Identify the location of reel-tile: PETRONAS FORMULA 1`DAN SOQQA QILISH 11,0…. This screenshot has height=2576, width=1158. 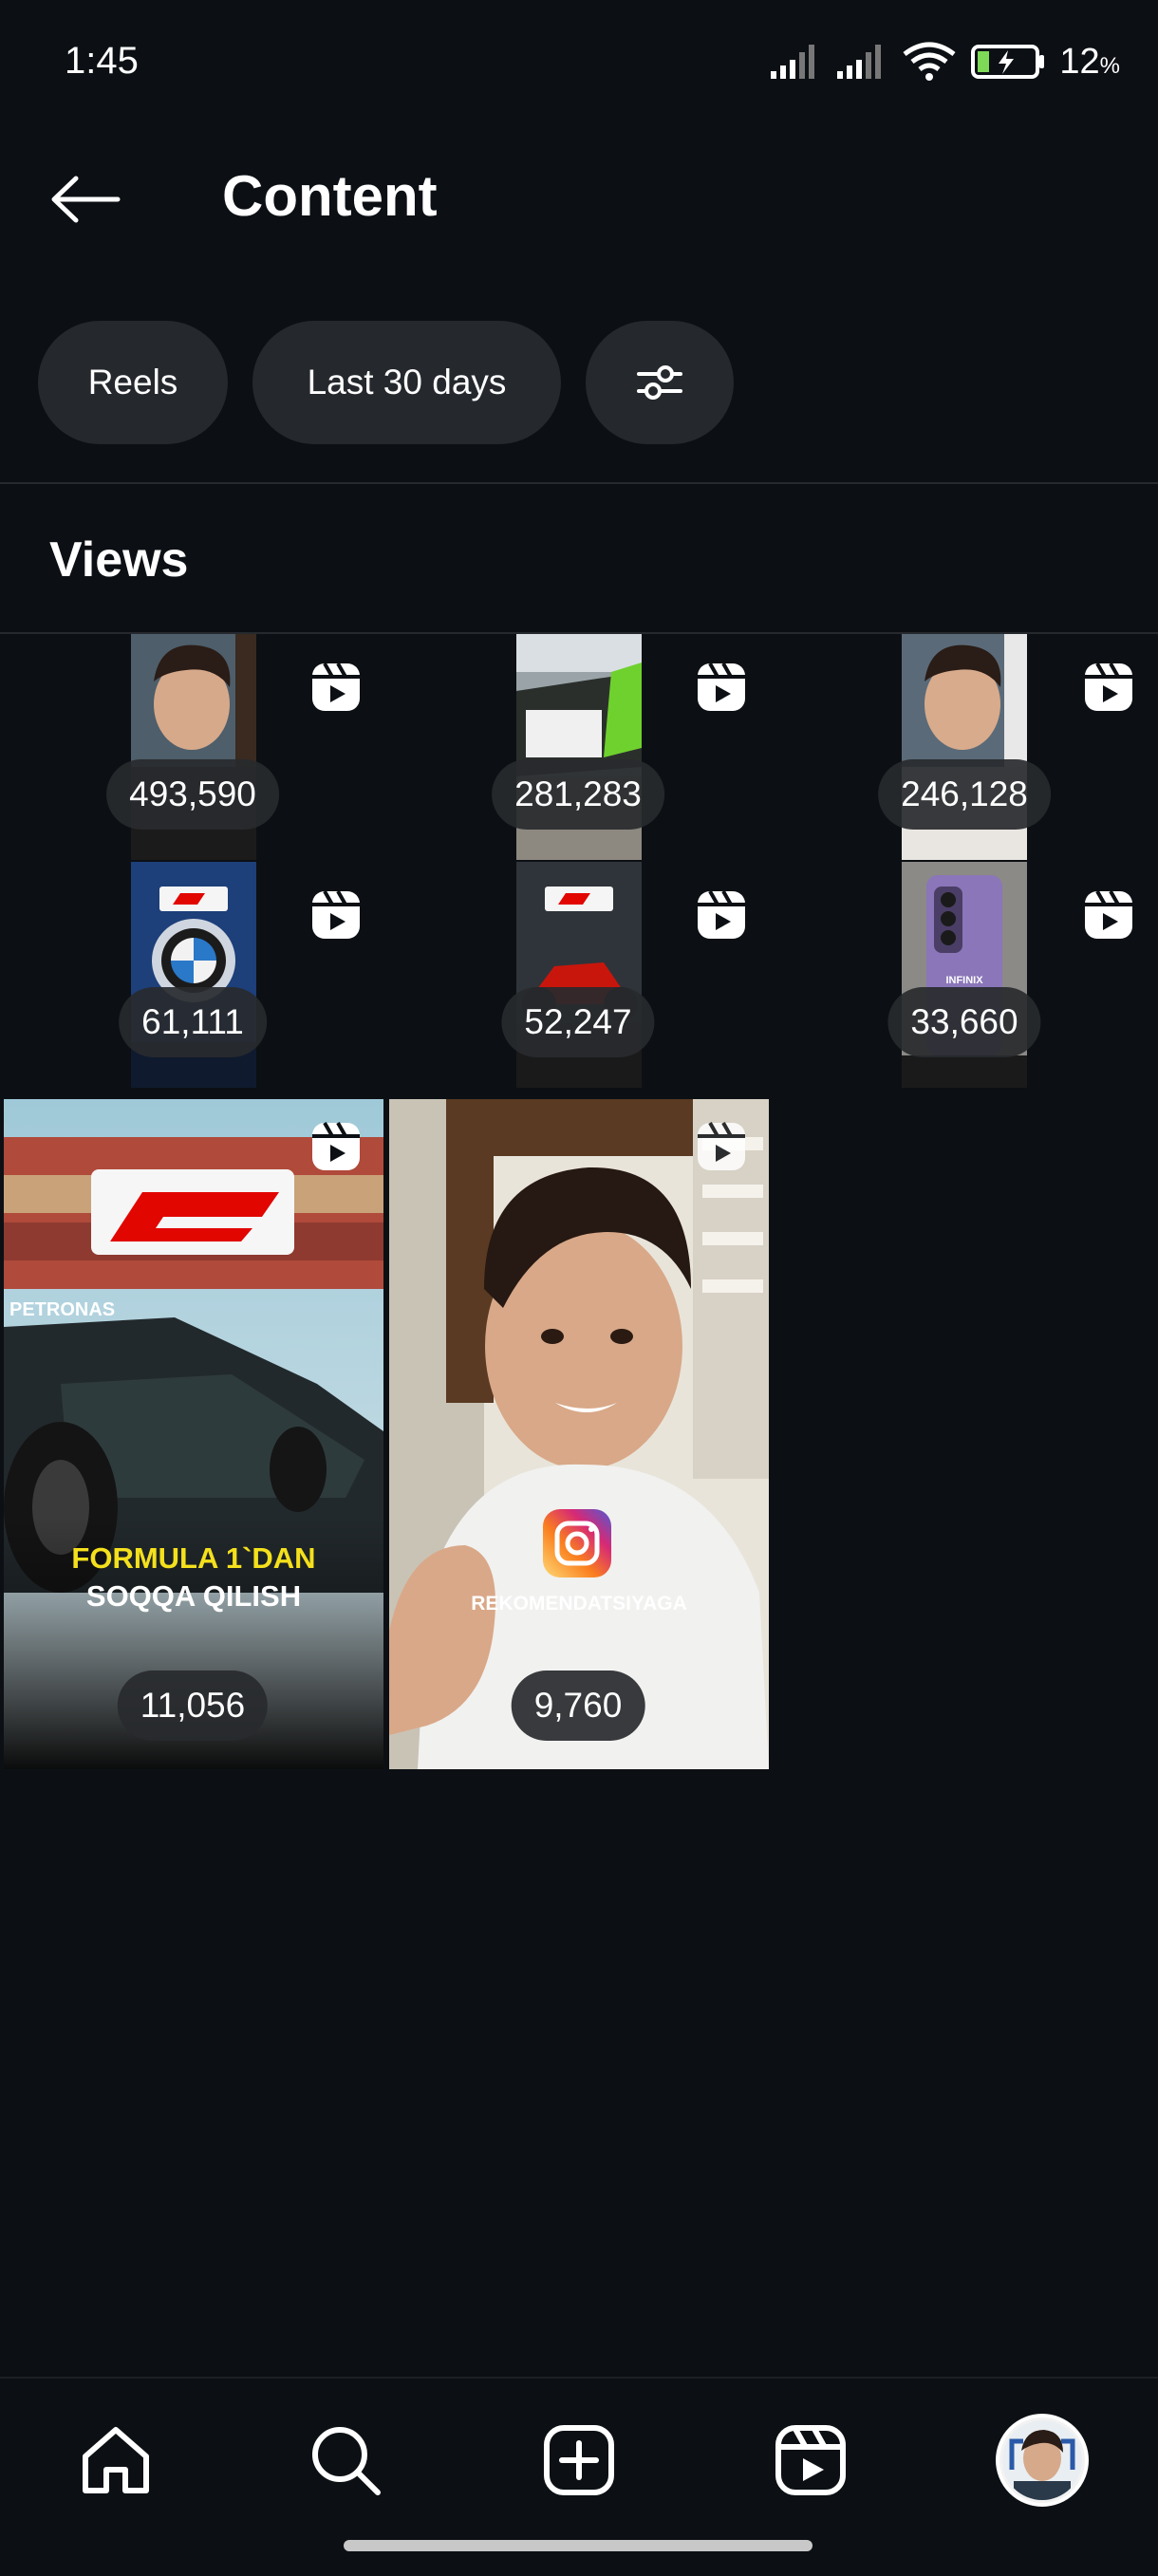
(193, 1434).